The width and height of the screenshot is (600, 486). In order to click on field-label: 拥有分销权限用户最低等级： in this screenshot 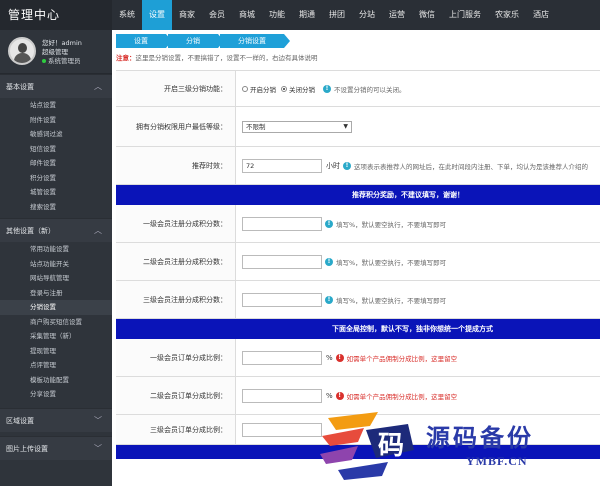, I will do `click(176, 126)`.